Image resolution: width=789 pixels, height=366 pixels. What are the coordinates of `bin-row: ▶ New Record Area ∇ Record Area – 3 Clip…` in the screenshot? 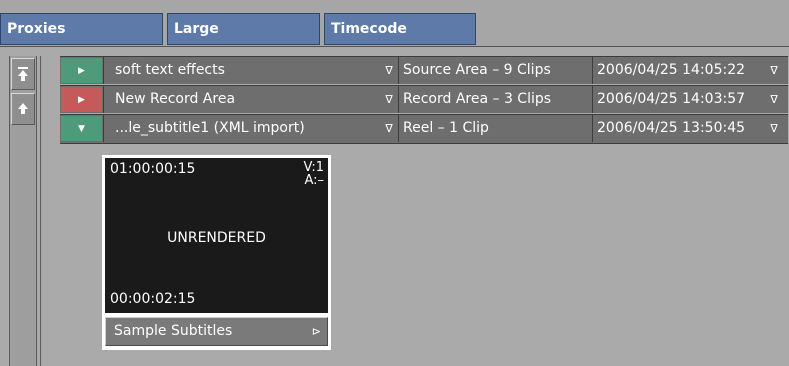 It's located at (424, 99).